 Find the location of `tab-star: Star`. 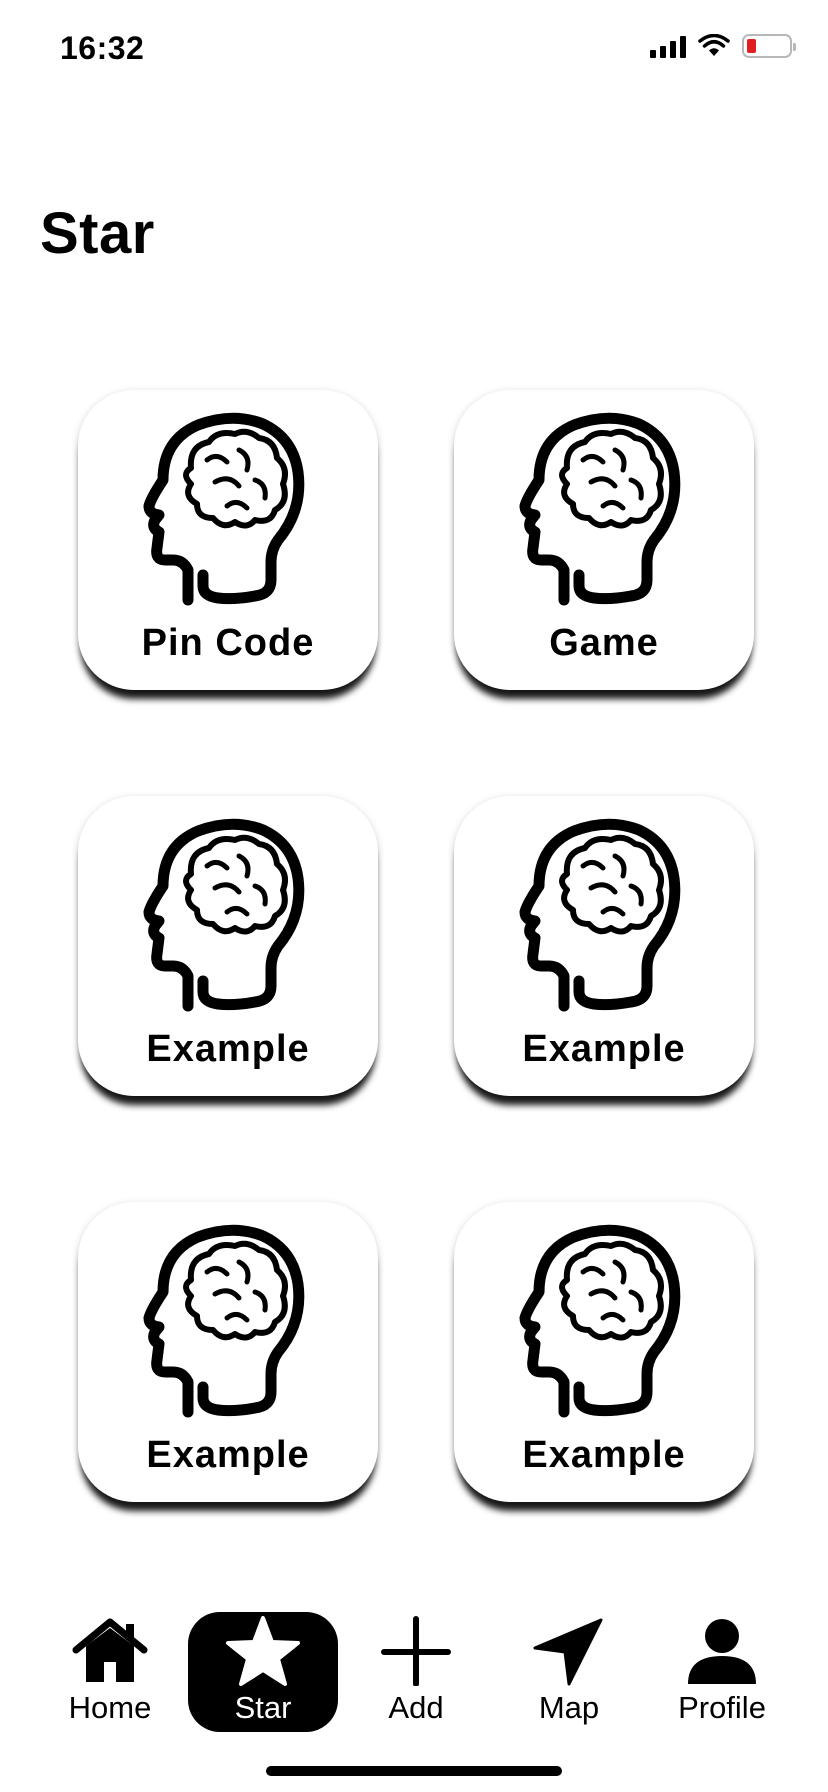

tab-star: Star is located at coordinates (263, 1672).